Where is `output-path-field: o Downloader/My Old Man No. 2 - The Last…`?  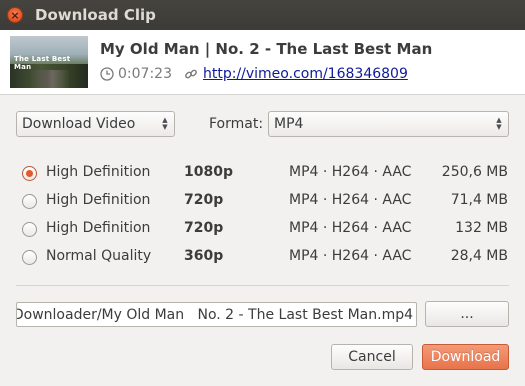
output-path-field: o Downloader/My Old Man No. 2 - The Last… is located at coordinates (216, 314).